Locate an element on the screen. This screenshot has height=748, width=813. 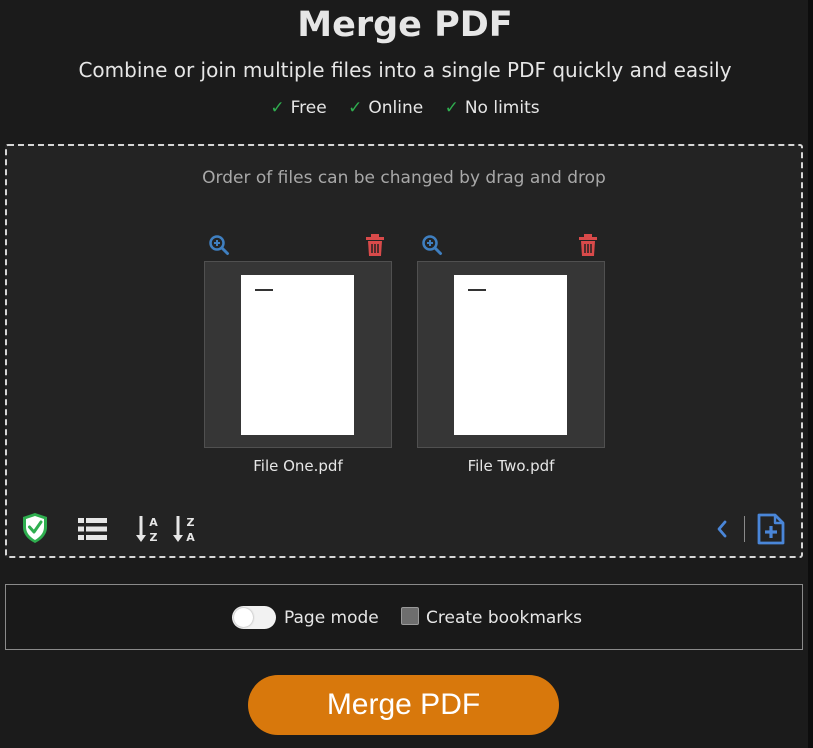
feature-list: ✓ Free ✓ Online ✓ No limits is located at coordinates (405, 108).